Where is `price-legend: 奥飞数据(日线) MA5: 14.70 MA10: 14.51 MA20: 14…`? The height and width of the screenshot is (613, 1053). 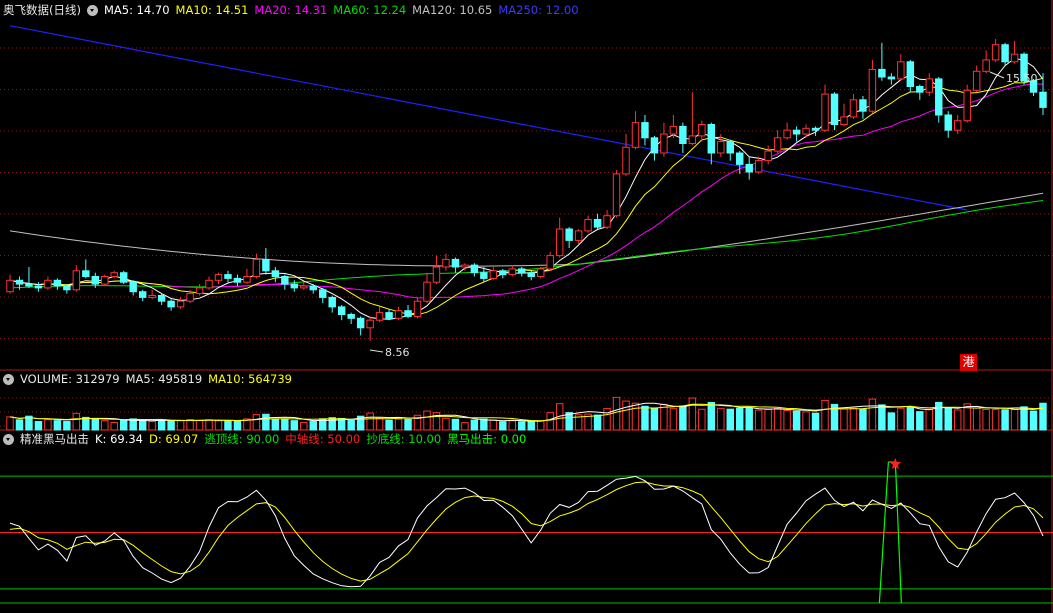 price-legend: 奥飞数据(日线) MA5: 14.70 MA10: 14.51 MA20: 14… is located at coordinates (294, 10).